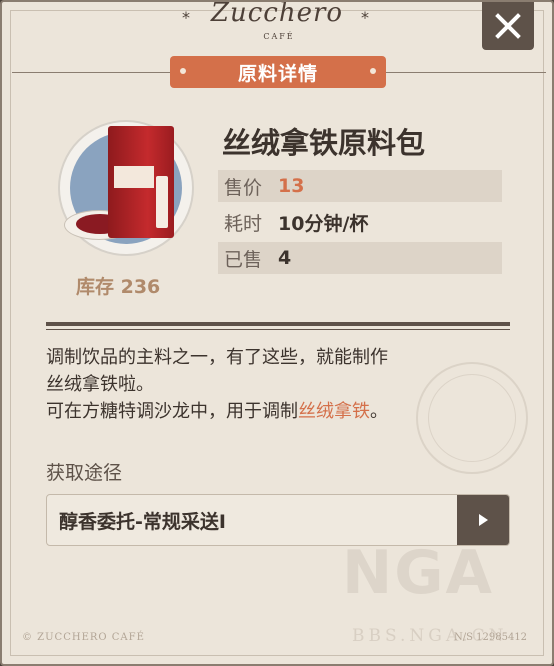  What do you see at coordinates (186, 17) in the screenshot?
I see `star-left: *` at bounding box center [186, 17].